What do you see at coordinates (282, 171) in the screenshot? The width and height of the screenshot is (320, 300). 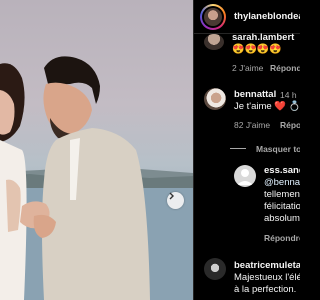 I see `comment-username: ess.sandra` at bounding box center [282, 171].